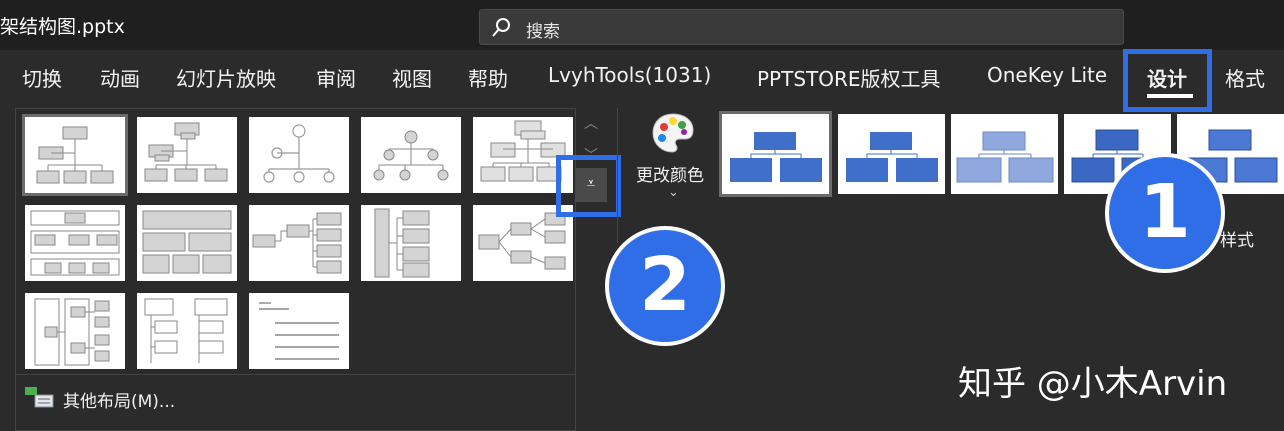 The height and width of the screenshot is (431, 1284). Describe the element at coordinates (120, 77) in the screenshot. I see `tab-animations: 动画` at that location.